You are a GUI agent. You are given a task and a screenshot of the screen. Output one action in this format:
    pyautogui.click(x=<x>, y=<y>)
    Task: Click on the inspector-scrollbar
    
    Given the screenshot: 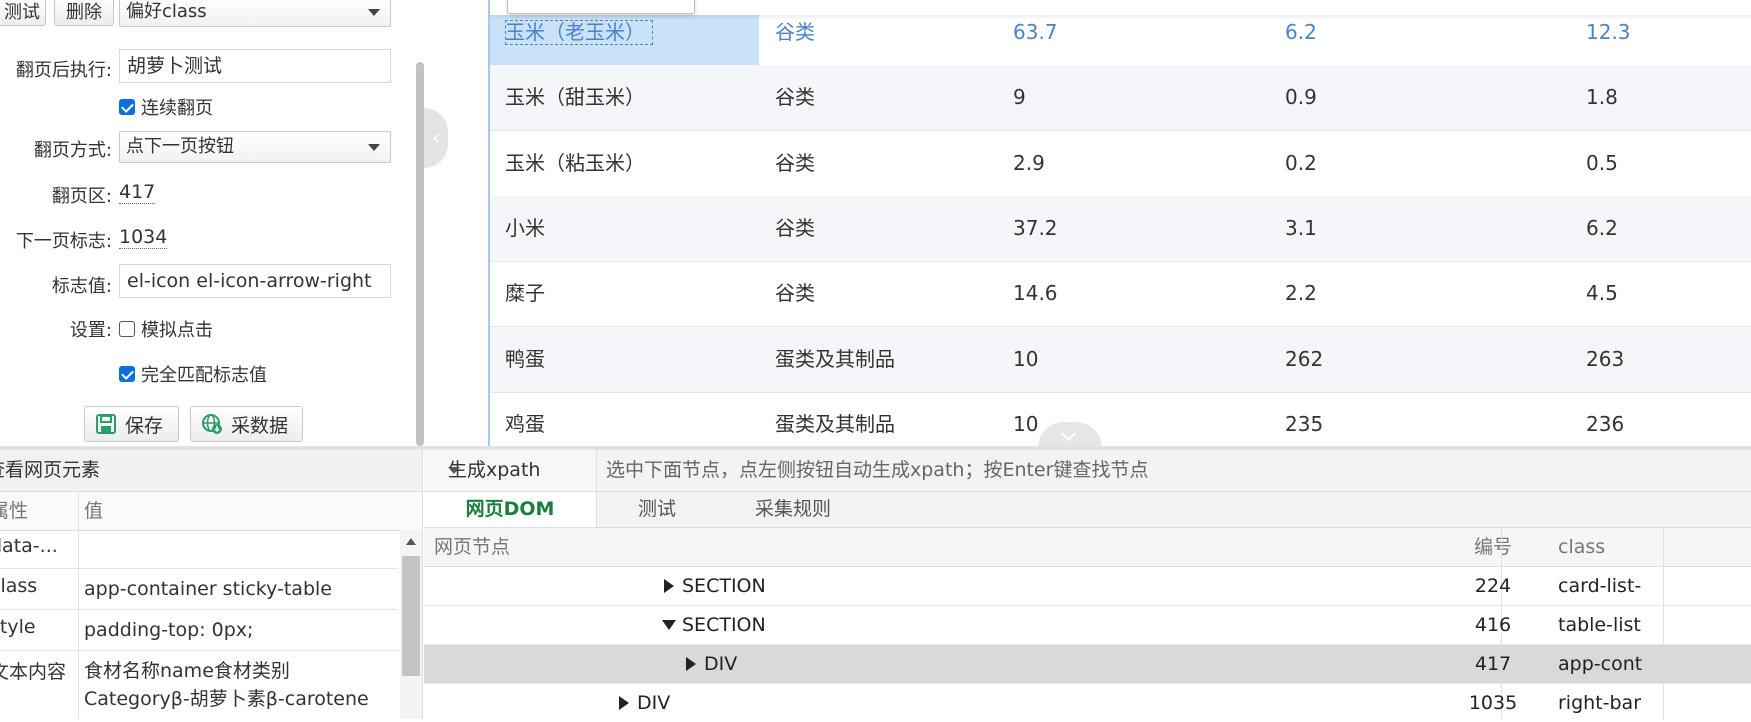 What is the action you would take?
    pyautogui.click(x=411, y=624)
    